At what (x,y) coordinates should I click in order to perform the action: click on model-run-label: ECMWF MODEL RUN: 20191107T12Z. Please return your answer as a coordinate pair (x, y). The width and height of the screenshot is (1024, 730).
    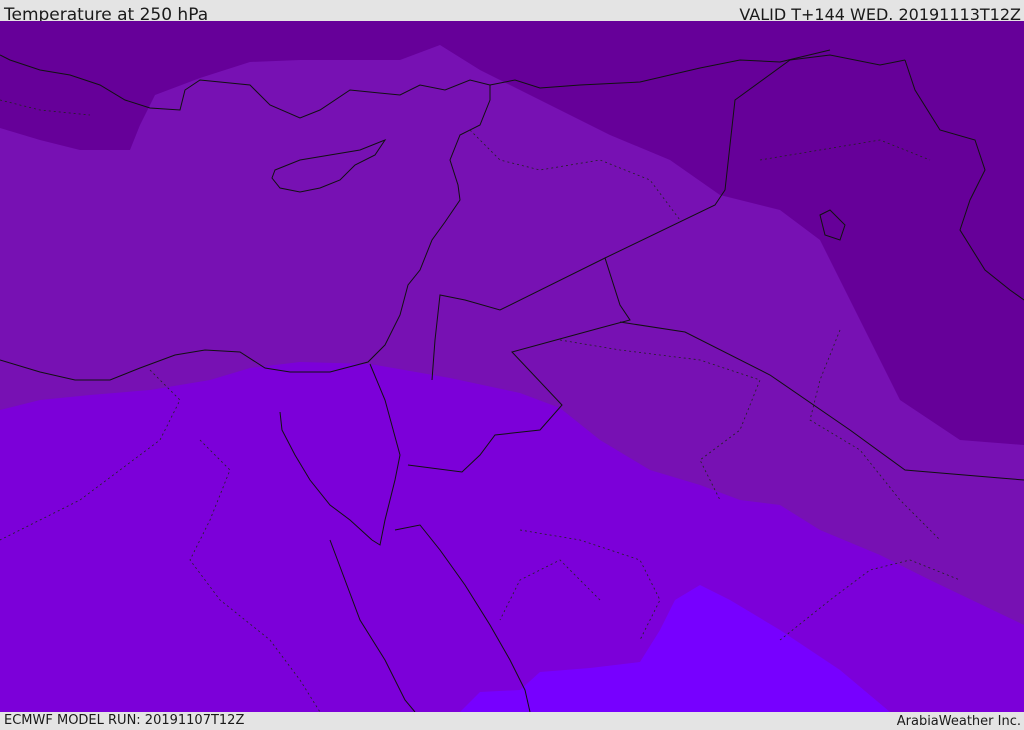
    Looking at the image, I should click on (124, 720).